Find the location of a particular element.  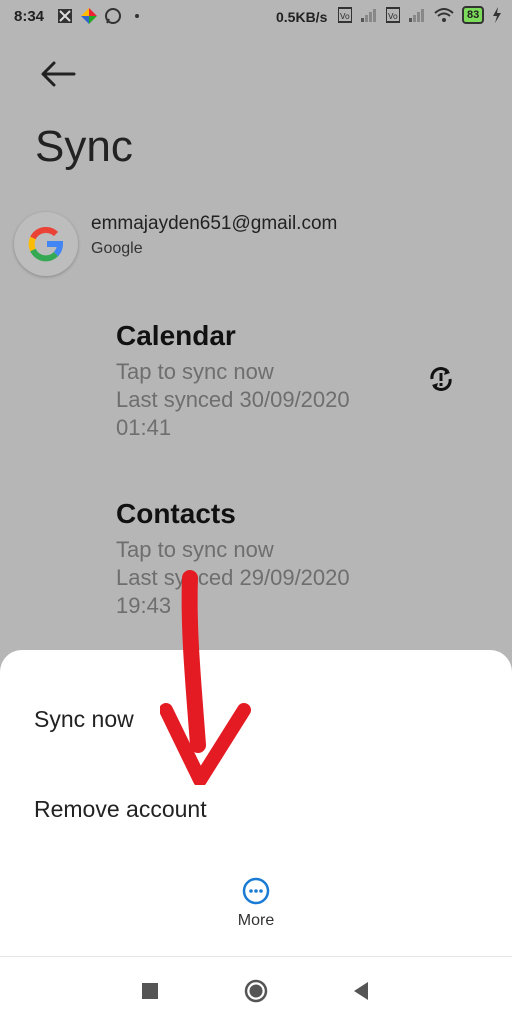

home-icon is located at coordinates (256, 991).